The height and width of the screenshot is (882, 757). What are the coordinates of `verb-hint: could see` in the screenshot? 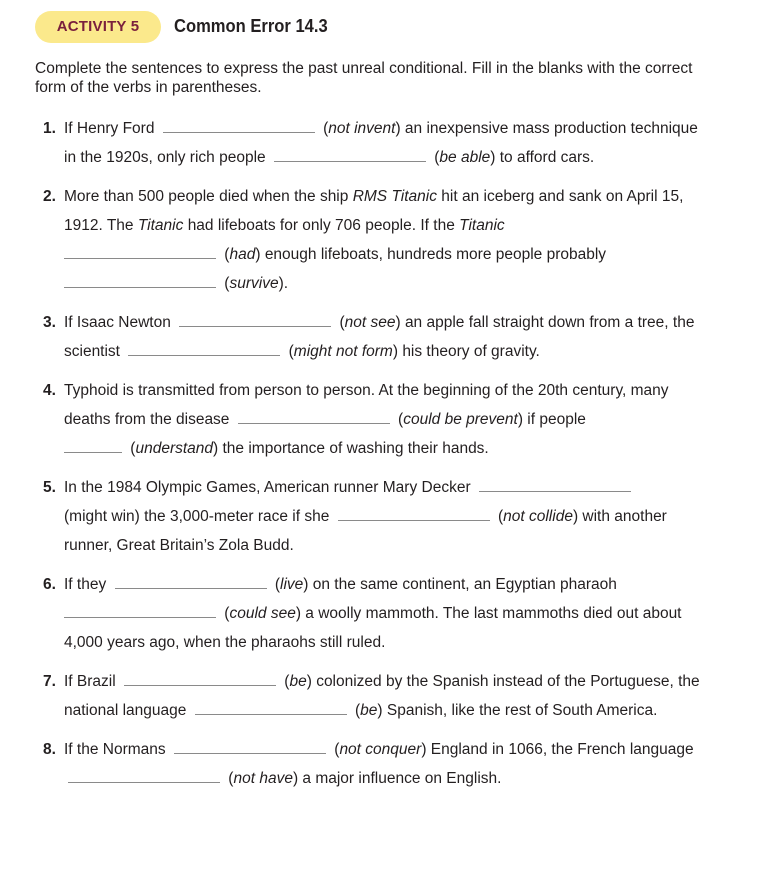 It's located at (262, 613).